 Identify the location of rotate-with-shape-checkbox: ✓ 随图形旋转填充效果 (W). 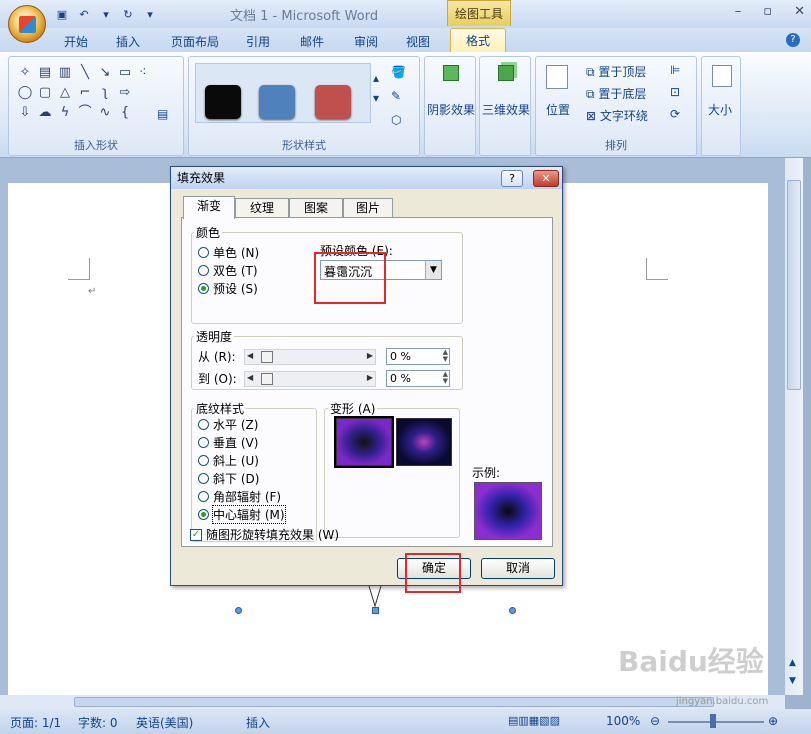
(264, 534).